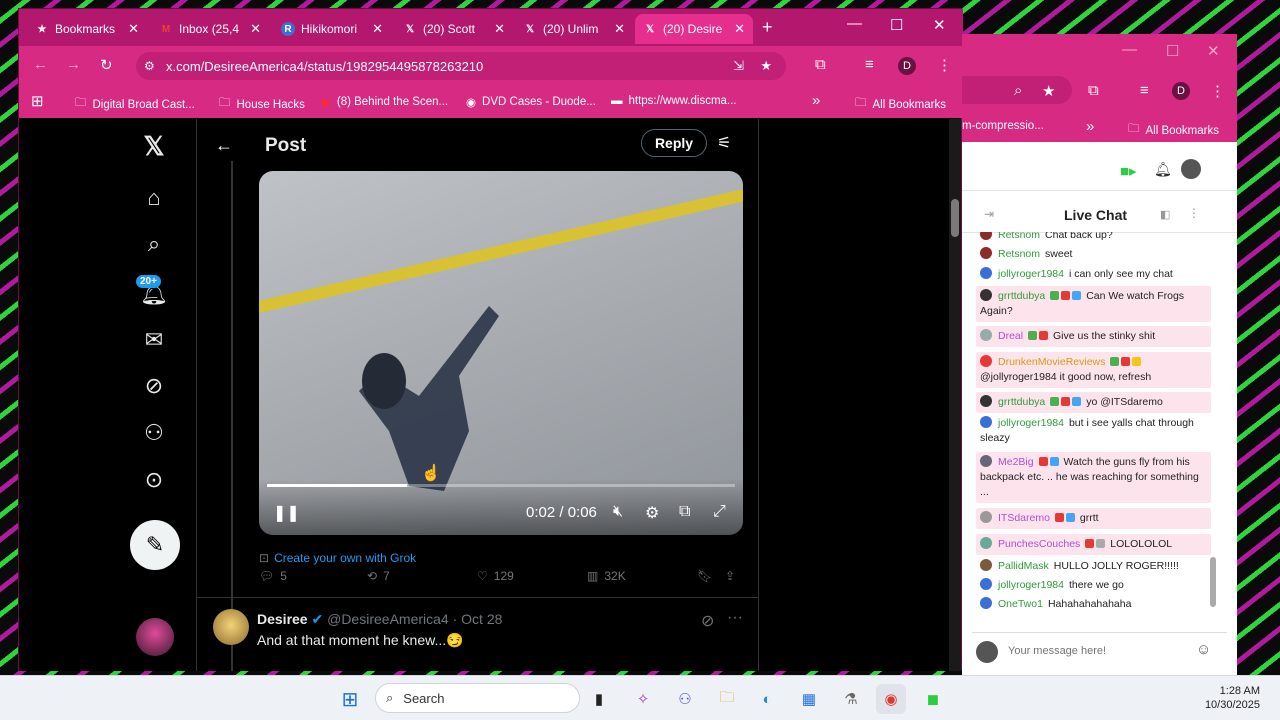  Describe the element at coordinates (1232, 698) in the screenshot. I see `system-clock: 1:28 AM 10/30/2025` at that location.